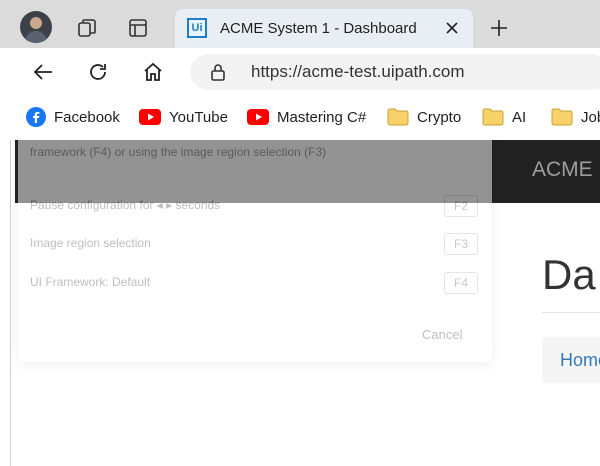 This screenshot has height=466, width=600. Describe the element at coordinates (499, 28) in the screenshot. I see `new-tab-icon` at that location.